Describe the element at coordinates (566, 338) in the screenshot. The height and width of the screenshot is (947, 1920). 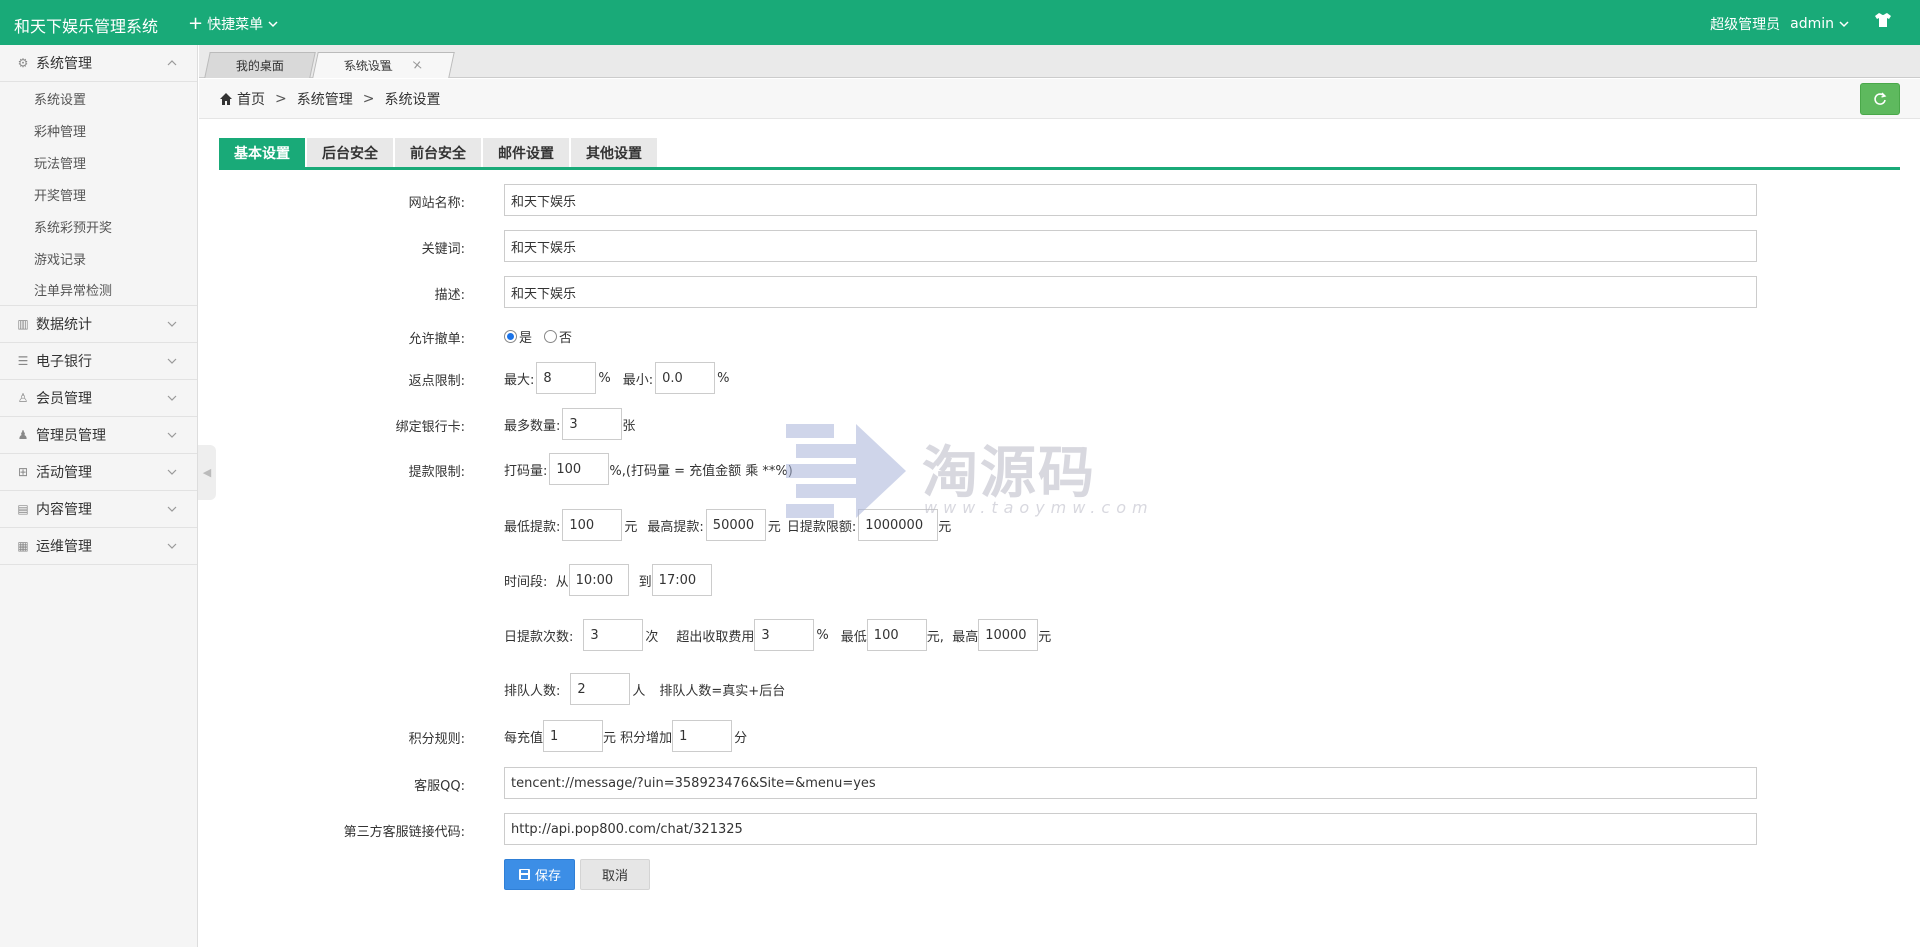
I see `radio-label: 否` at that location.